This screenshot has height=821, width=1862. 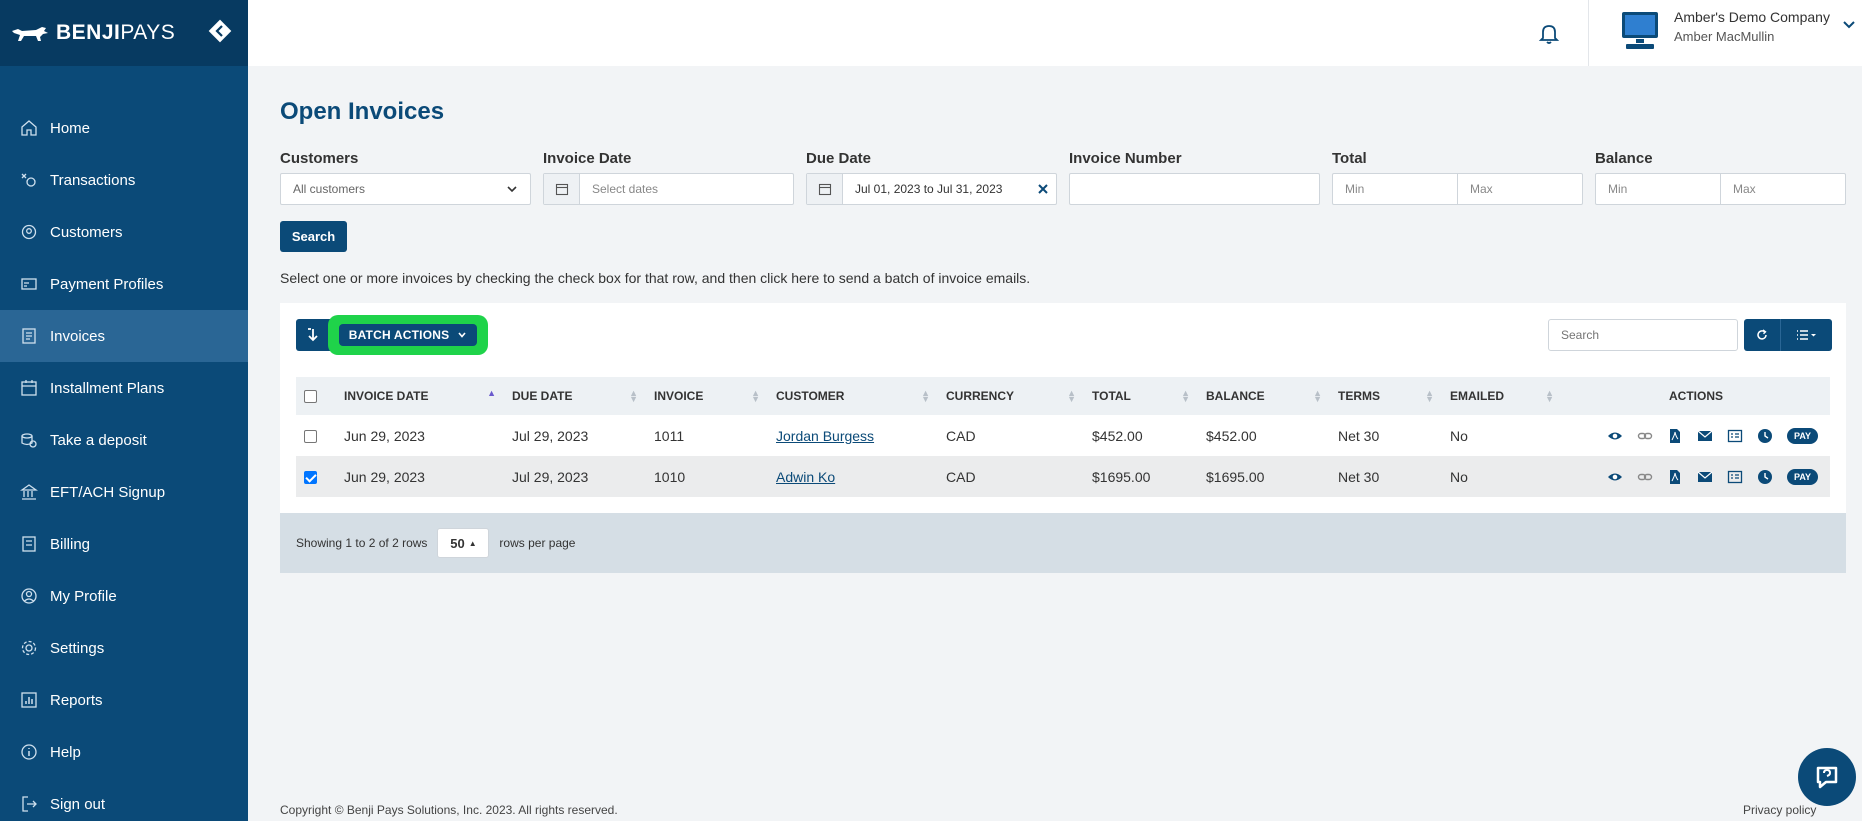 What do you see at coordinates (124, 752) in the screenshot?
I see `sidebar-item-help: Help` at bounding box center [124, 752].